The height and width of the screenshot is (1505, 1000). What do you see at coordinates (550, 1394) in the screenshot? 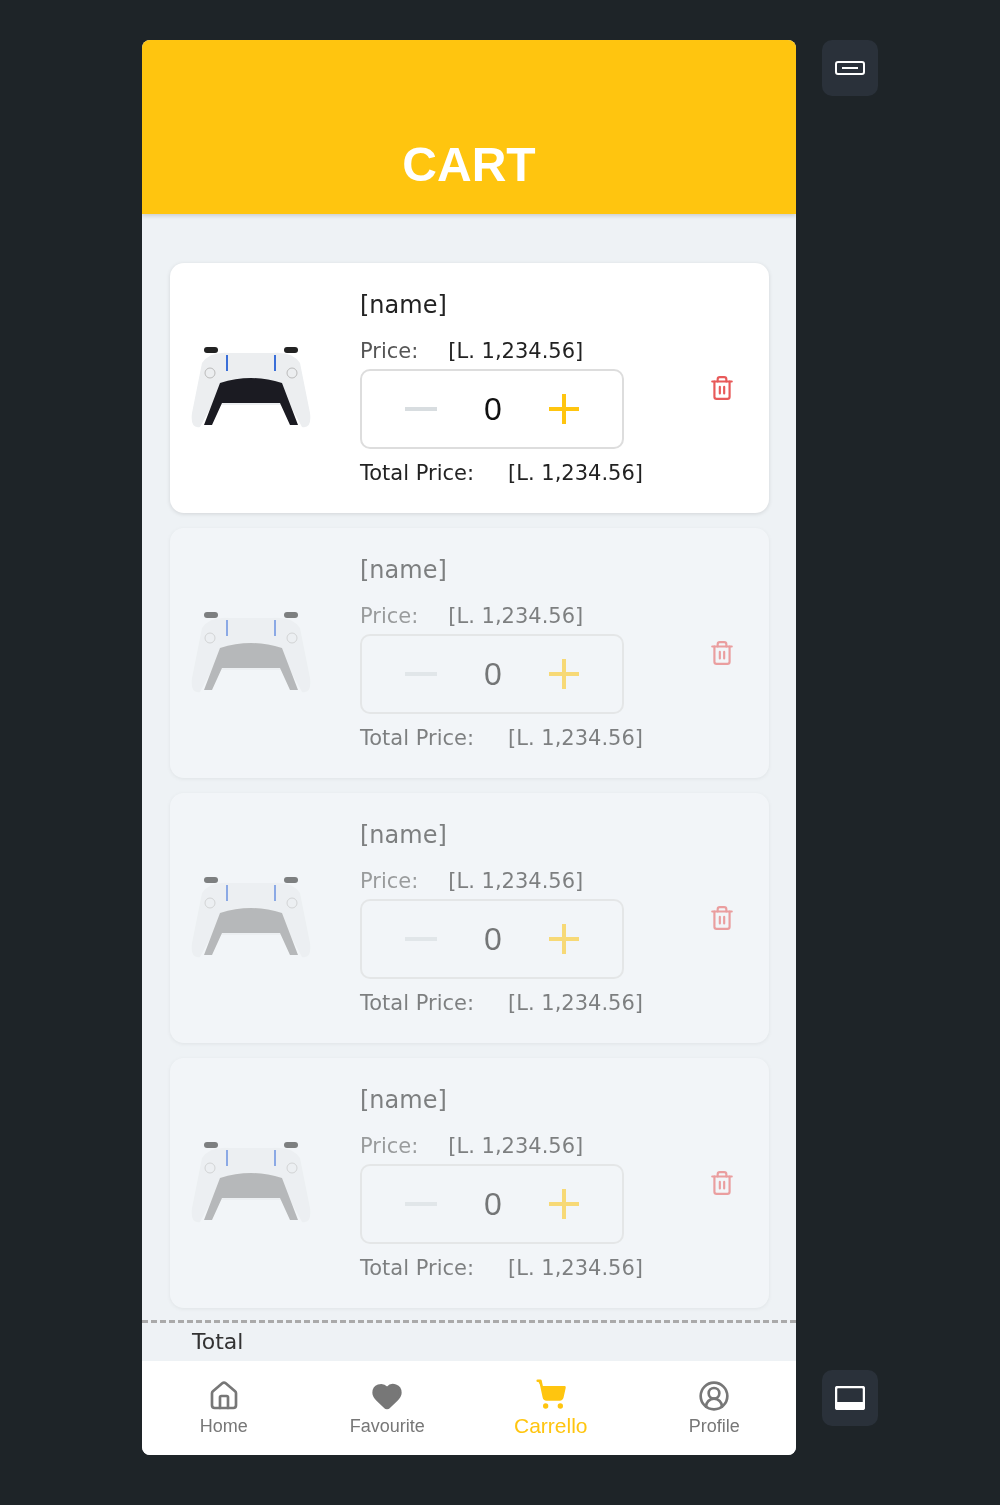
I see `cart-icon` at bounding box center [550, 1394].